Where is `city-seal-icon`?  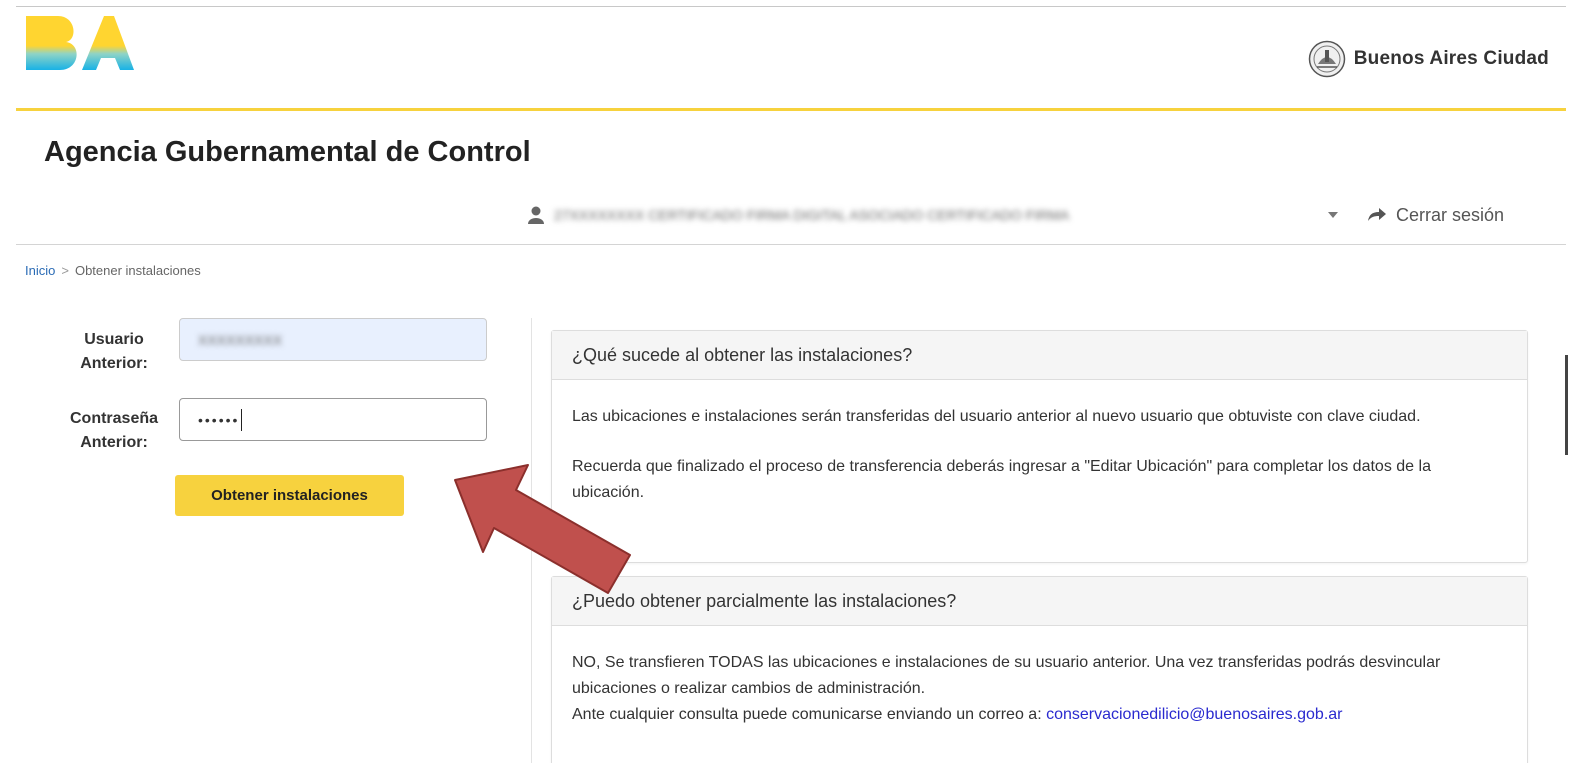 city-seal-icon is located at coordinates (1326, 59).